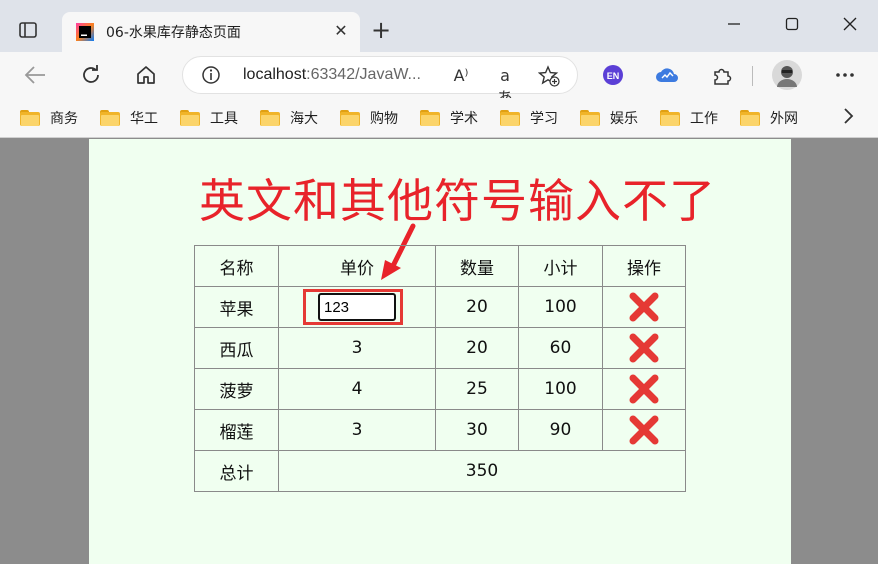 This screenshot has width=878, height=564. What do you see at coordinates (209, 118) in the screenshot?
I see `bookmark-folder: 工具` at bounding box center [209, 118].